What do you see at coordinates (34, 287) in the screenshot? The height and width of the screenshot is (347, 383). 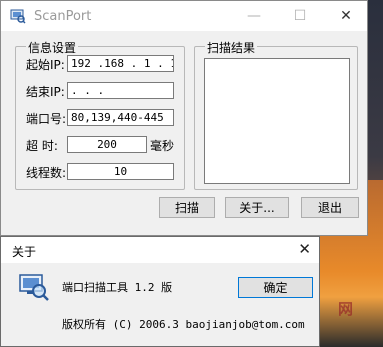 I see `app-logo-icon` at bounding box center [34, 287].